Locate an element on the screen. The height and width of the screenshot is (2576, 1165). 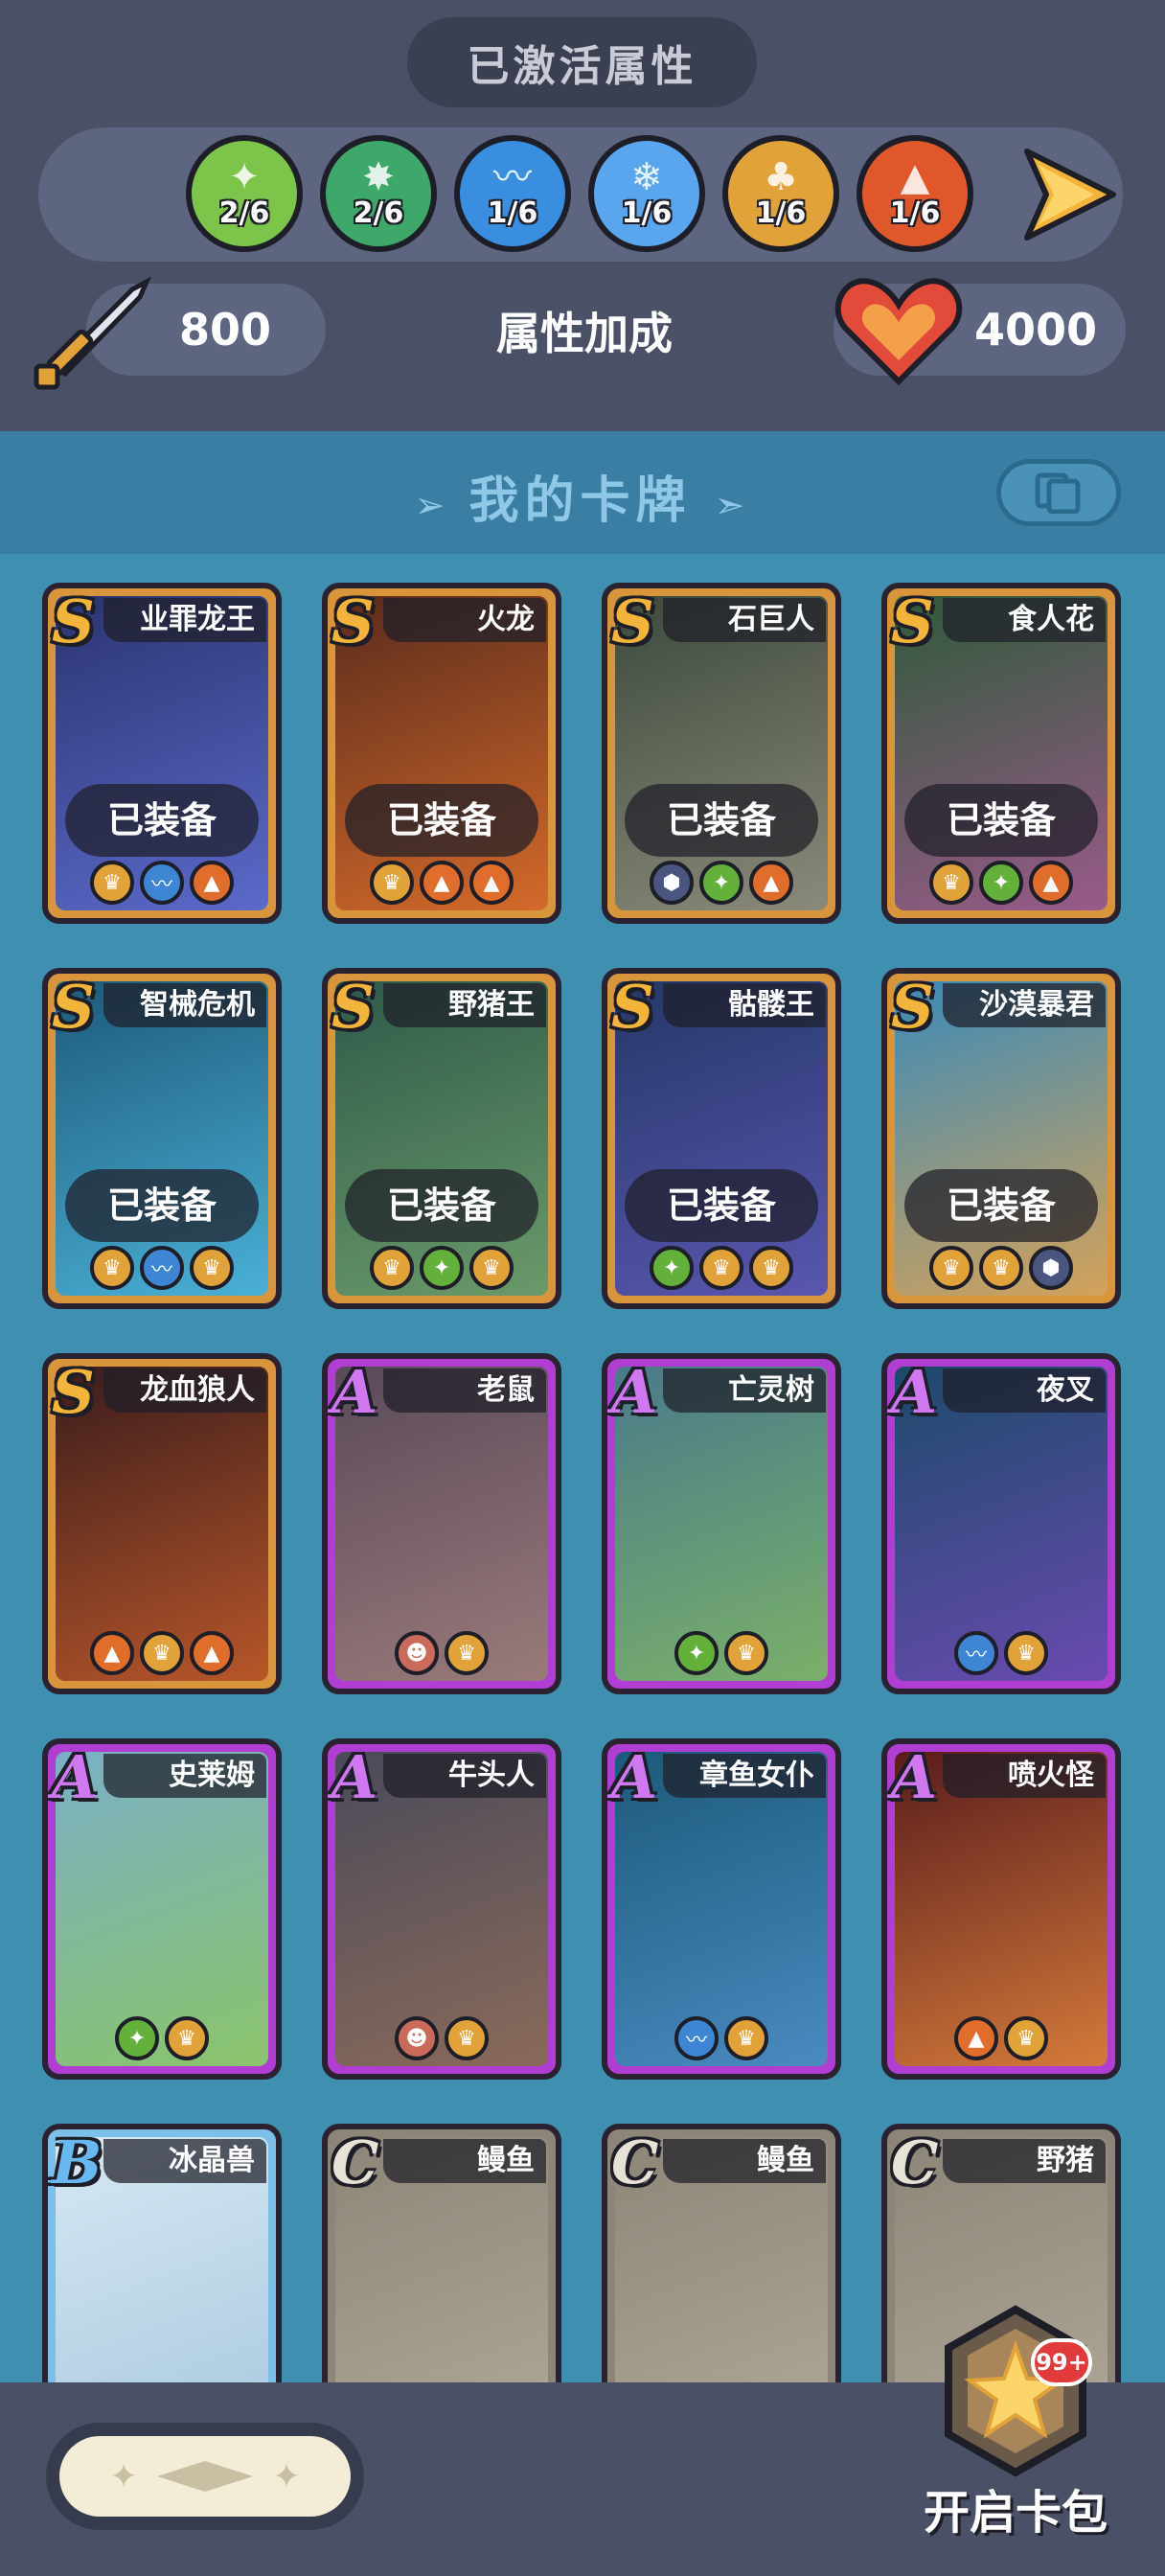
attribute-badge: ✸ 2/6 is located at coordinates (379, 193).